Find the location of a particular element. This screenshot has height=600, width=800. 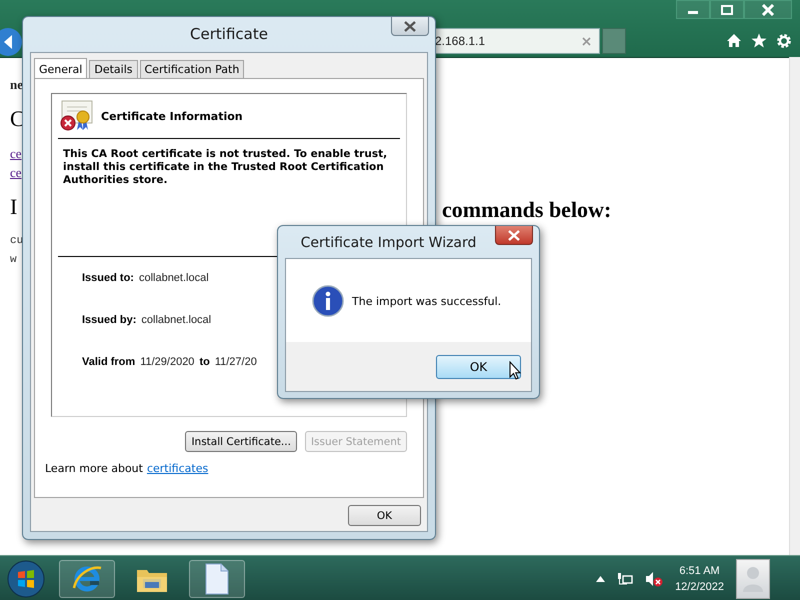

certificate-error-icon is located at coordinates (76, 116).